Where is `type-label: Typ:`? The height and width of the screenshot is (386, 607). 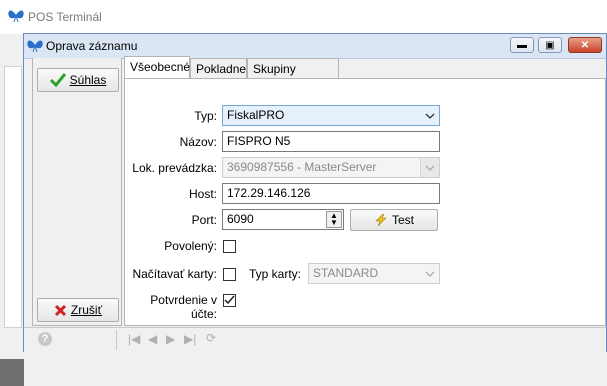 type-label: Typ: is located at coordinates (205, 116).